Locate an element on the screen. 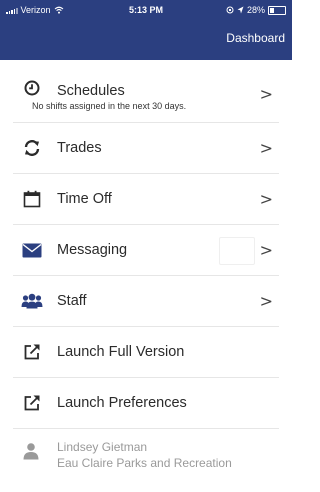 The width and height of the screenshot is (320, 492). menu-item-label: Staff is located at coordinates (72, 301).